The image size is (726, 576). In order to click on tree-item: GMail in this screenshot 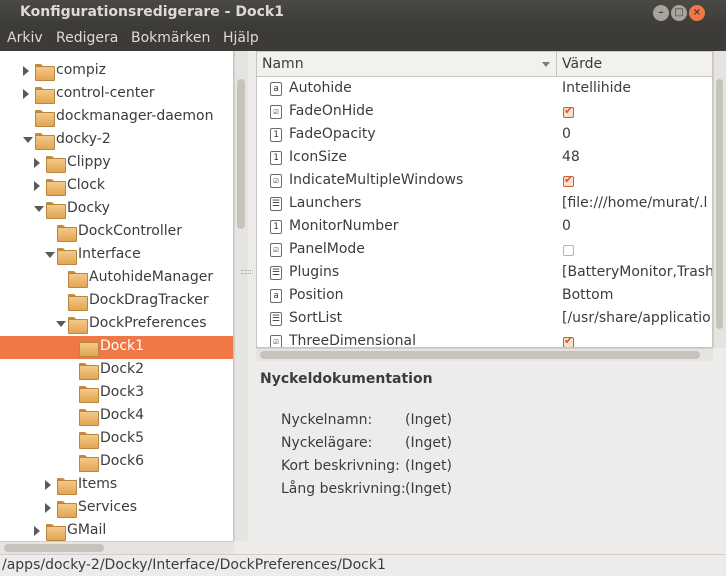, I will do `click(116, 530)`.